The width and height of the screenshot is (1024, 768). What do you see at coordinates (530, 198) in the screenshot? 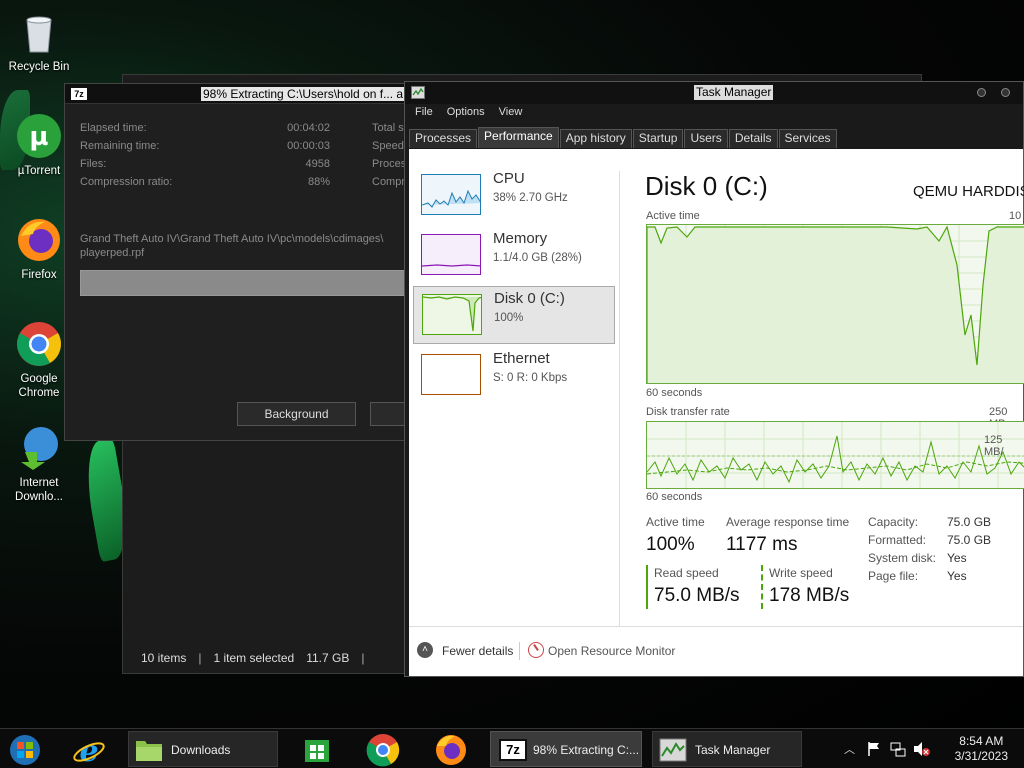
I see `resource-usage: 38% 2.70 GHz` at bounding box center [530, 198].